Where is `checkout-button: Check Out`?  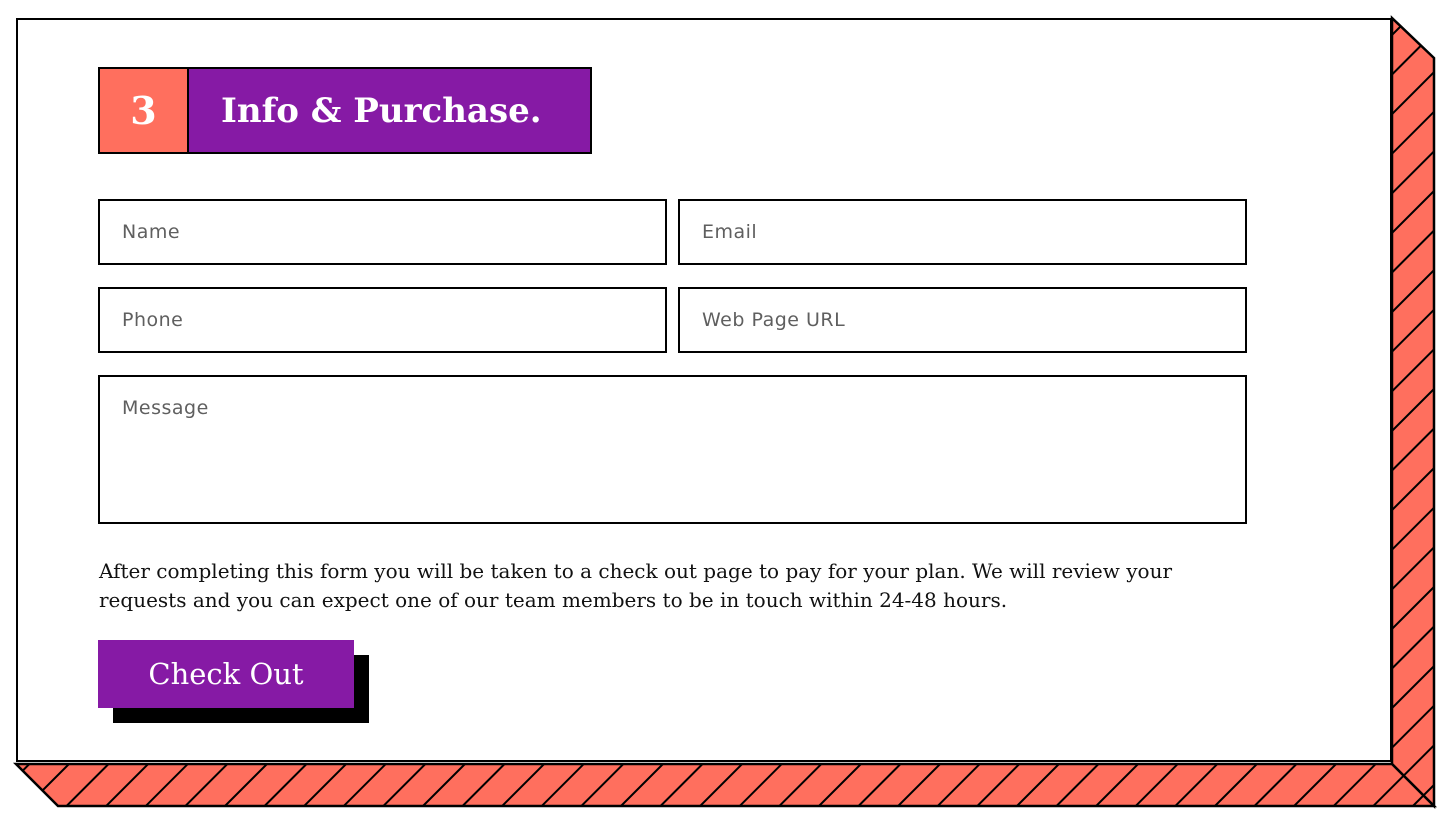 checkout-button: Check Out is located at coordinates (226, 674).